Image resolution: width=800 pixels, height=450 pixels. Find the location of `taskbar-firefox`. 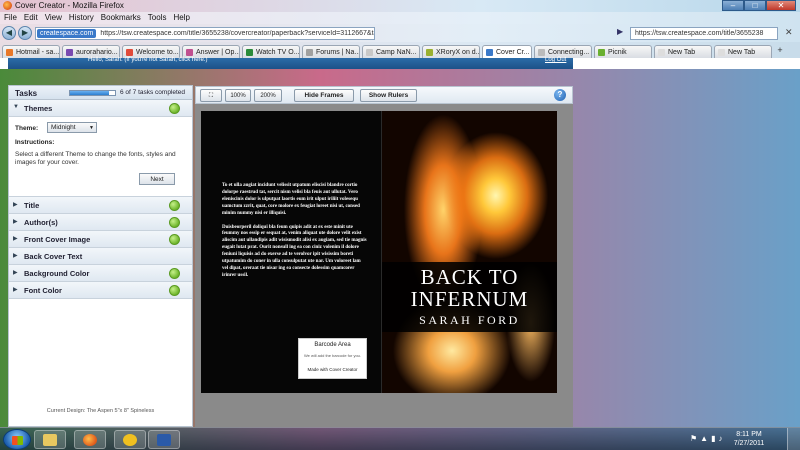

taskbar-firefox is located at coordinates (90, 439).